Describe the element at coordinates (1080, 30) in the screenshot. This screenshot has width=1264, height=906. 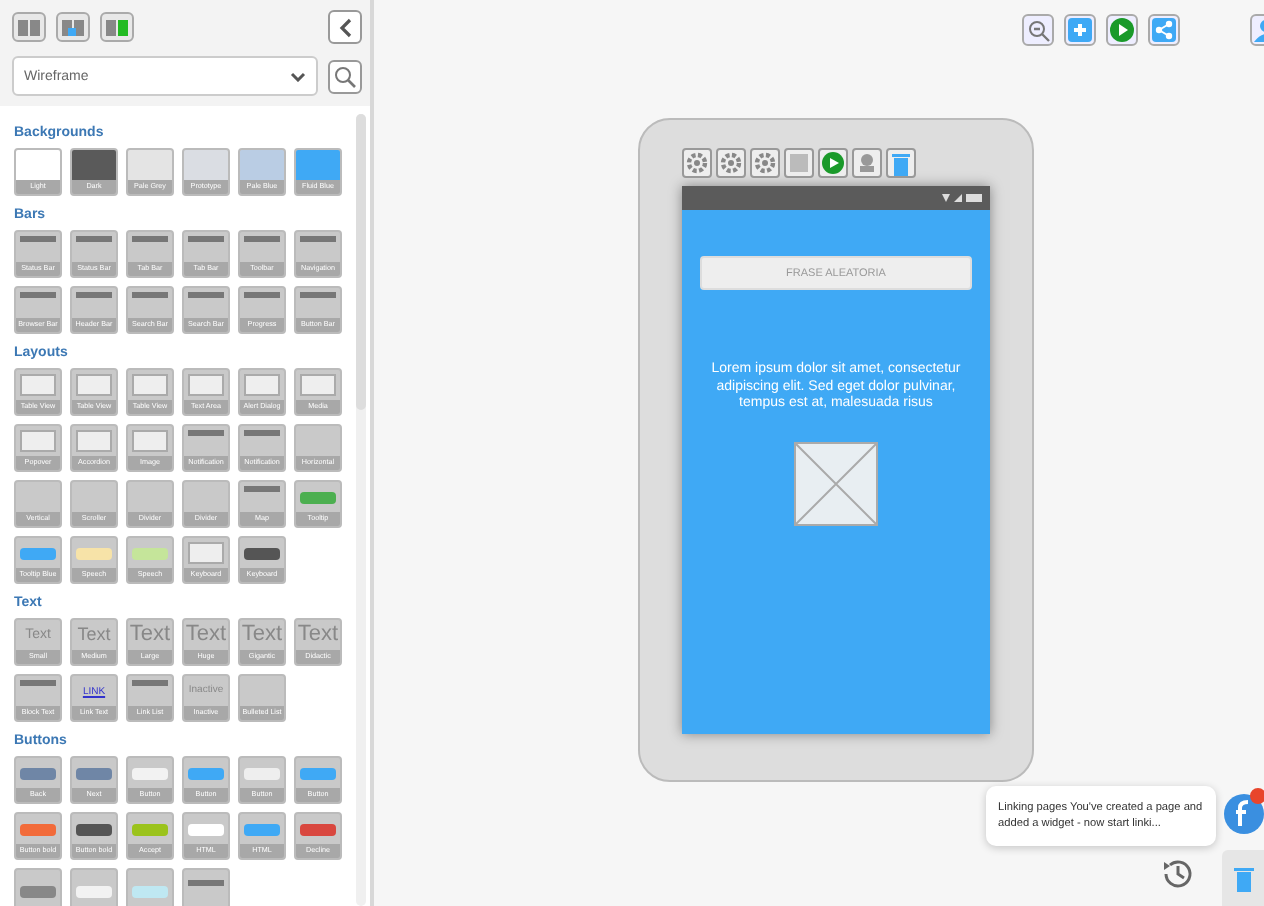
I see `add-button` at that location.